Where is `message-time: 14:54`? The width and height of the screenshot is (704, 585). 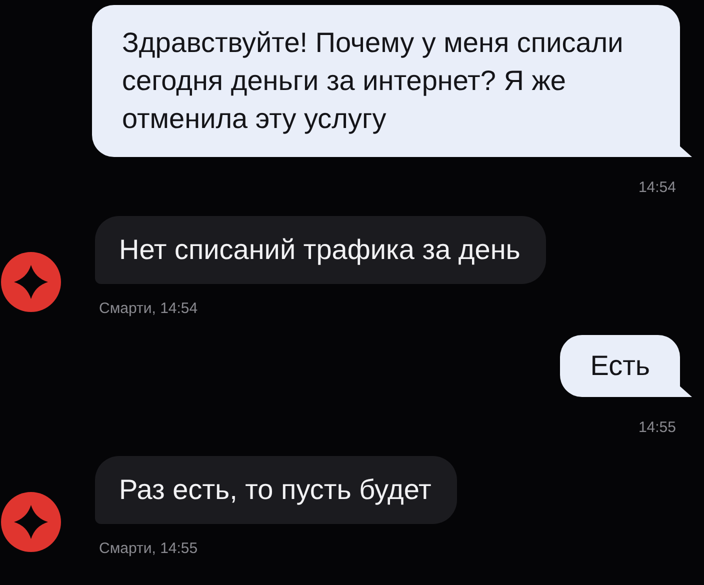 message-time: 14:54 is located at coordinates (657, 187).